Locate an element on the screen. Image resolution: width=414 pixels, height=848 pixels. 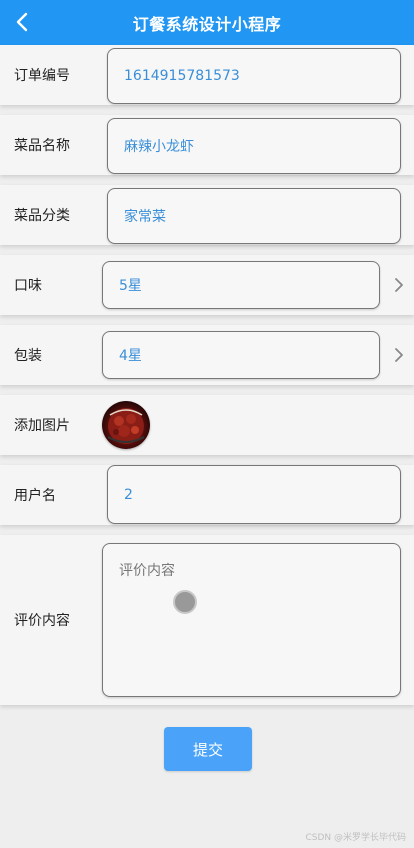
dish-name-row: 菜品名称 麻辣小龙虾 is located at coordinates (207, 145).